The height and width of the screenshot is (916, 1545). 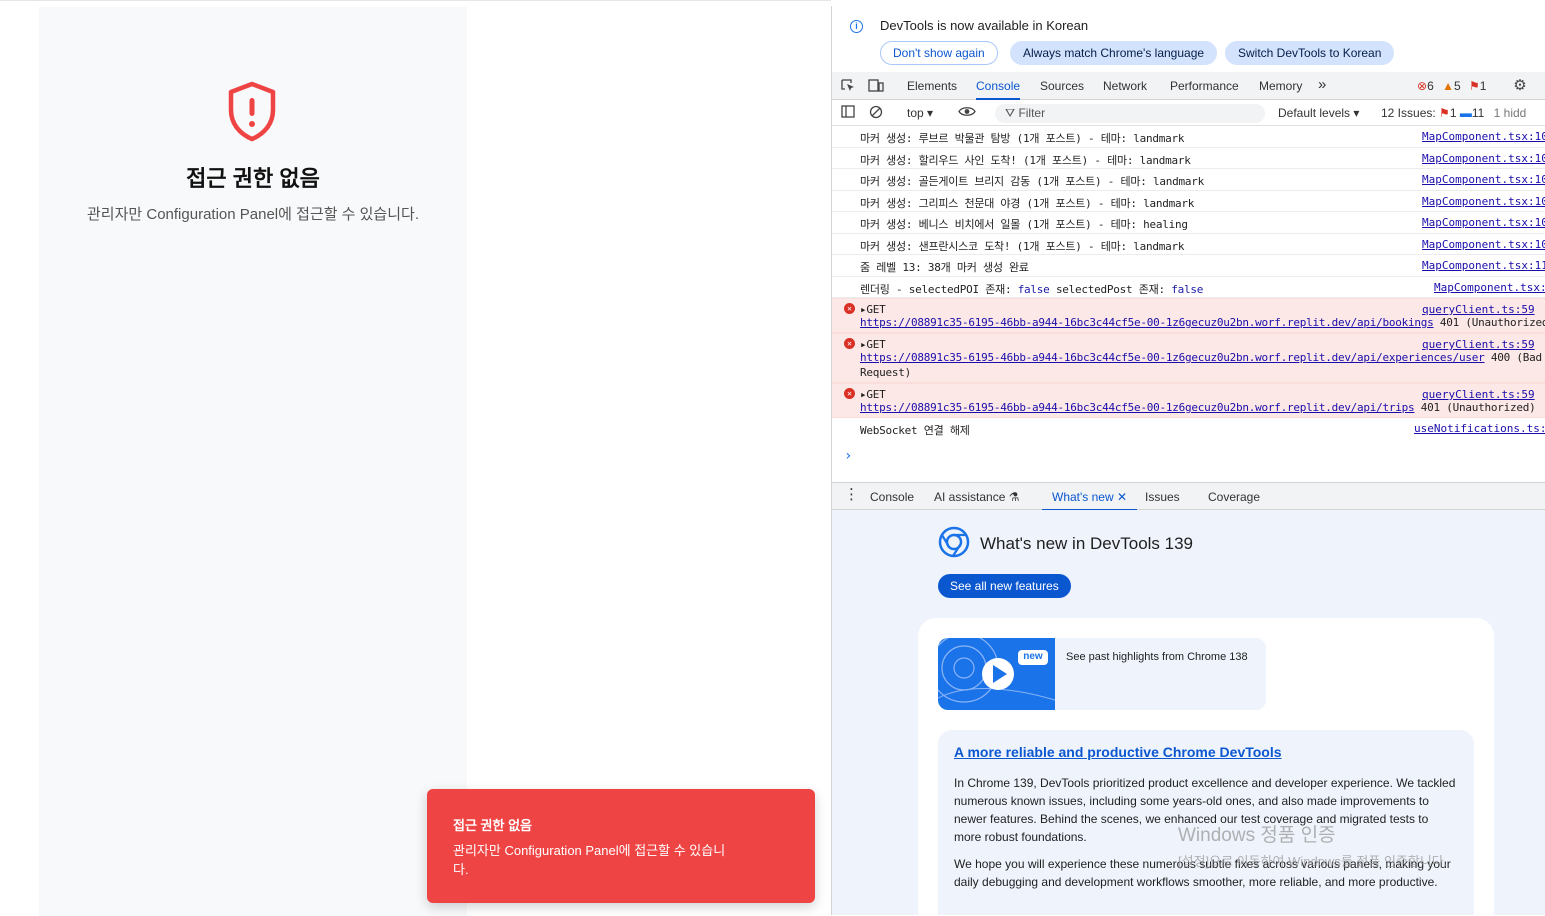 What do you see at coordinates (1090, 497) in the screenshot?
I see `drawer-tab-whats-new: What's new ✕` at bounding box center [1090, 497].